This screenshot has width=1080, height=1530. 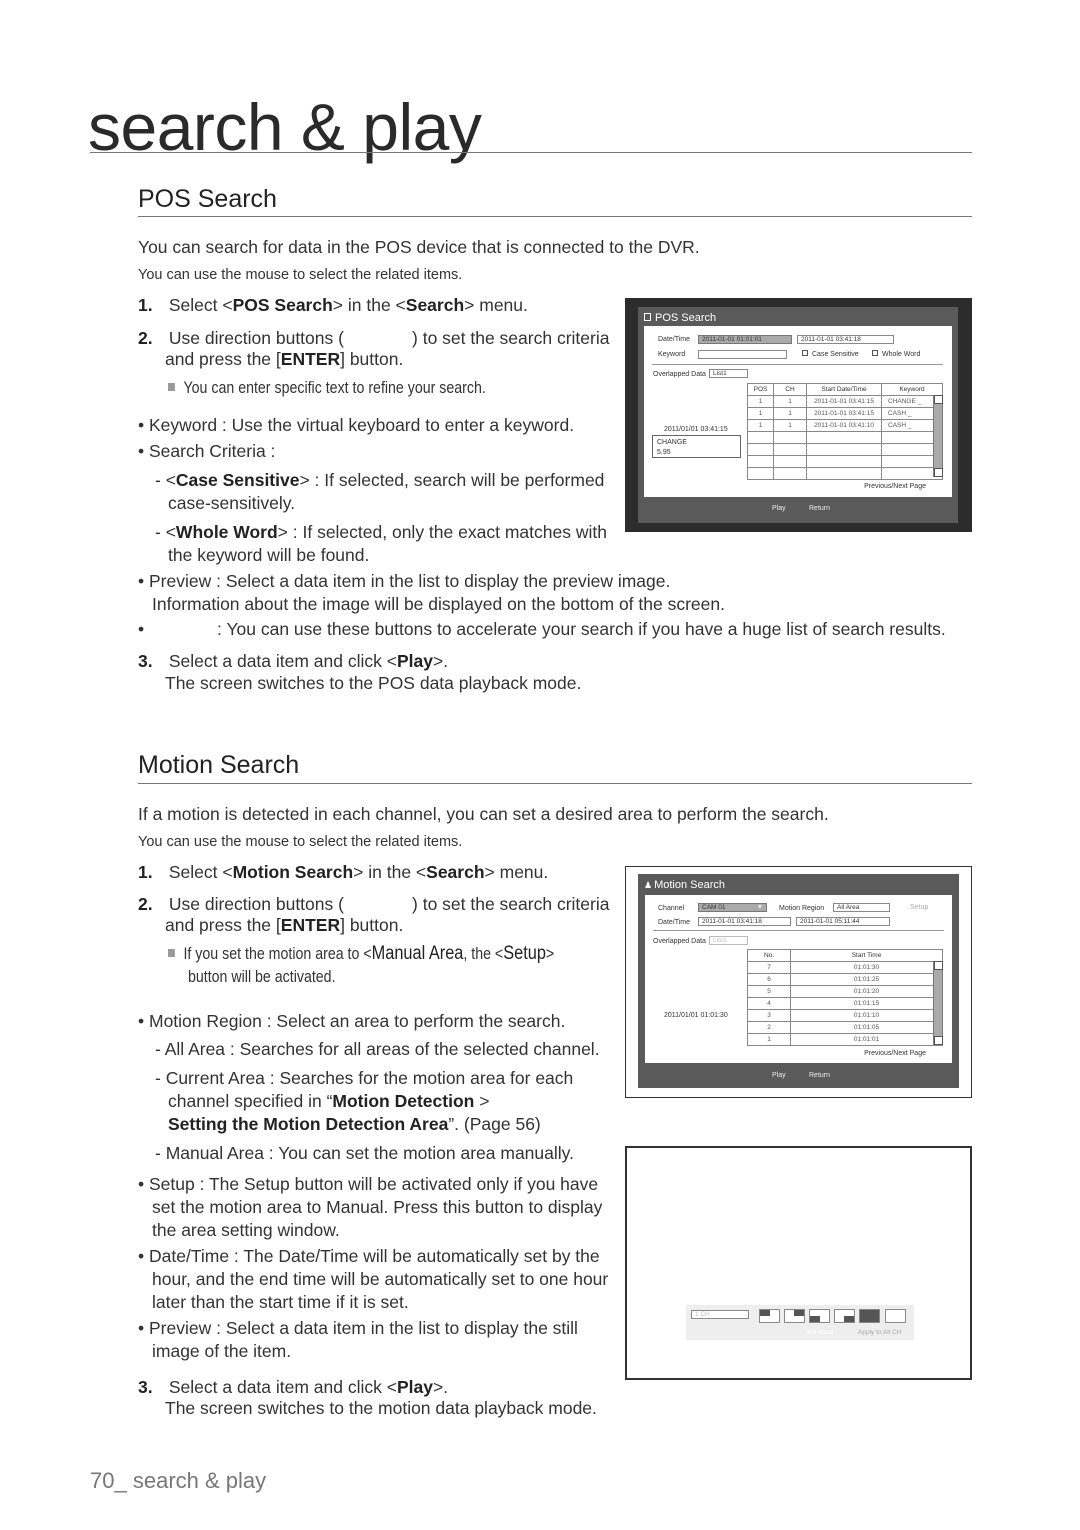 What do you see at coordinates (206, 451) in the screenshot?
I see `pos-criteria-bullet: • Search Criteria :` at bounding box center [206, 451].